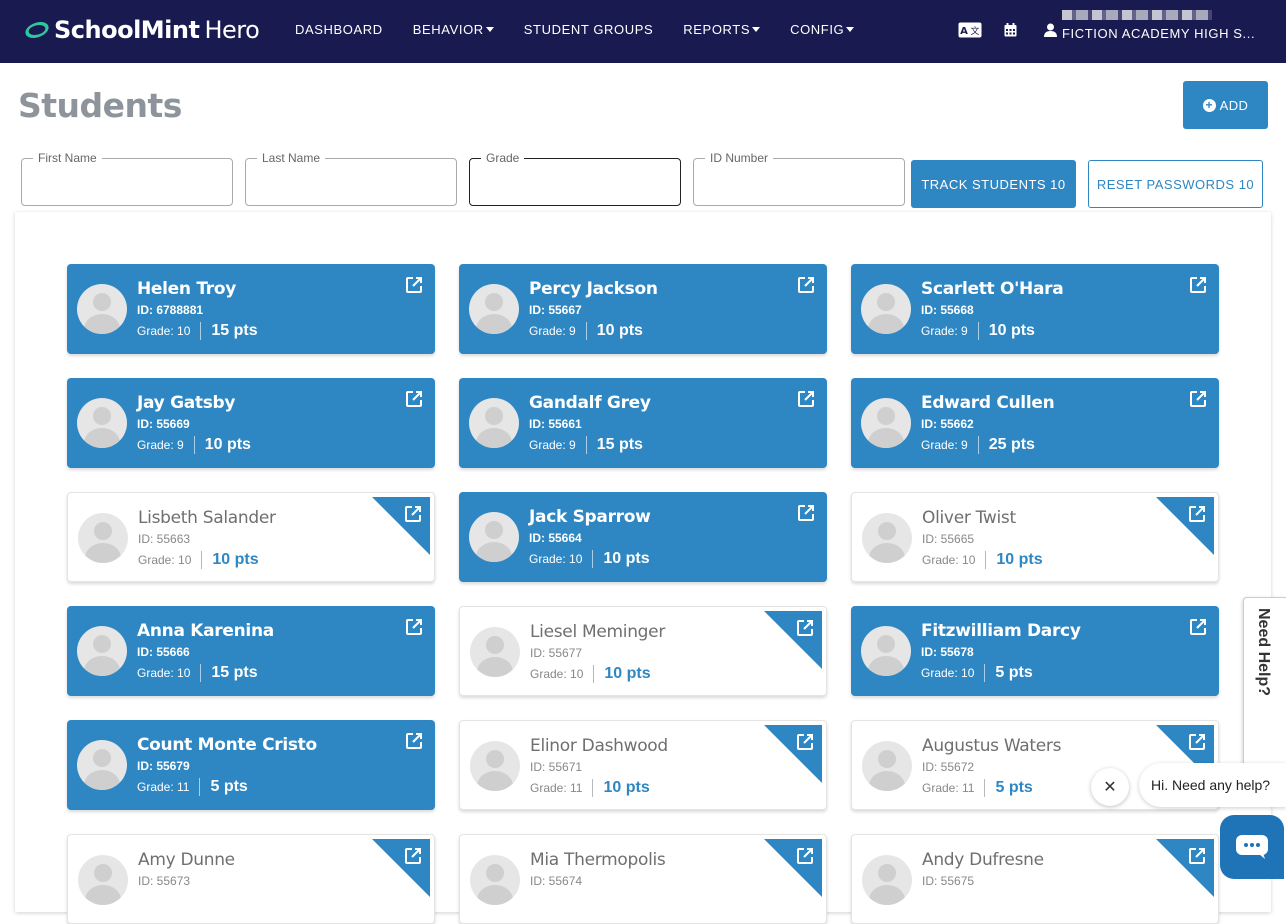 The image size is (1286, 924). What do you see at coordinates (1011, 444) in the screenshot?
I see `student-points: 25 pts` at bounding box center [1011, 444].